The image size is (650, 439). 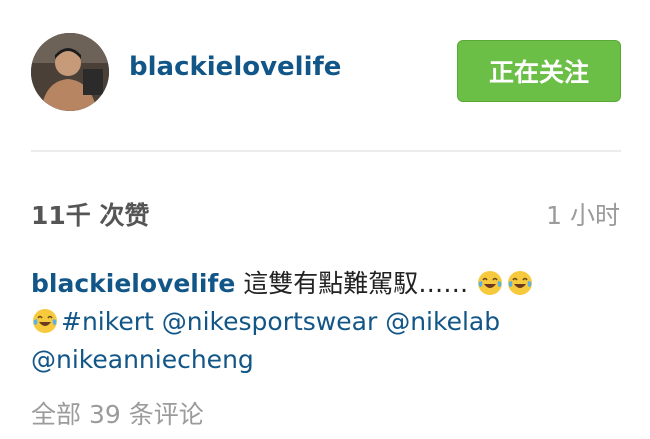 I want to click on avatar, so click(x=70, y=72).